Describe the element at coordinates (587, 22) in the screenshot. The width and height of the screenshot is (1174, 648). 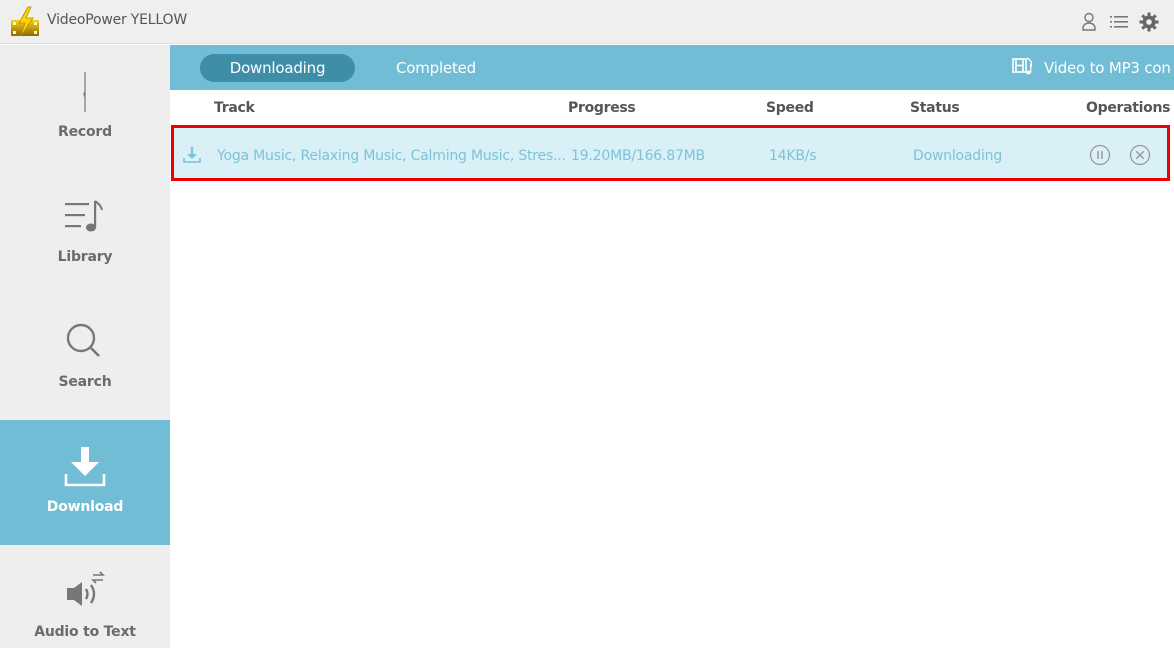
I see `title-bar: VideoPower YELLOW` at that location.